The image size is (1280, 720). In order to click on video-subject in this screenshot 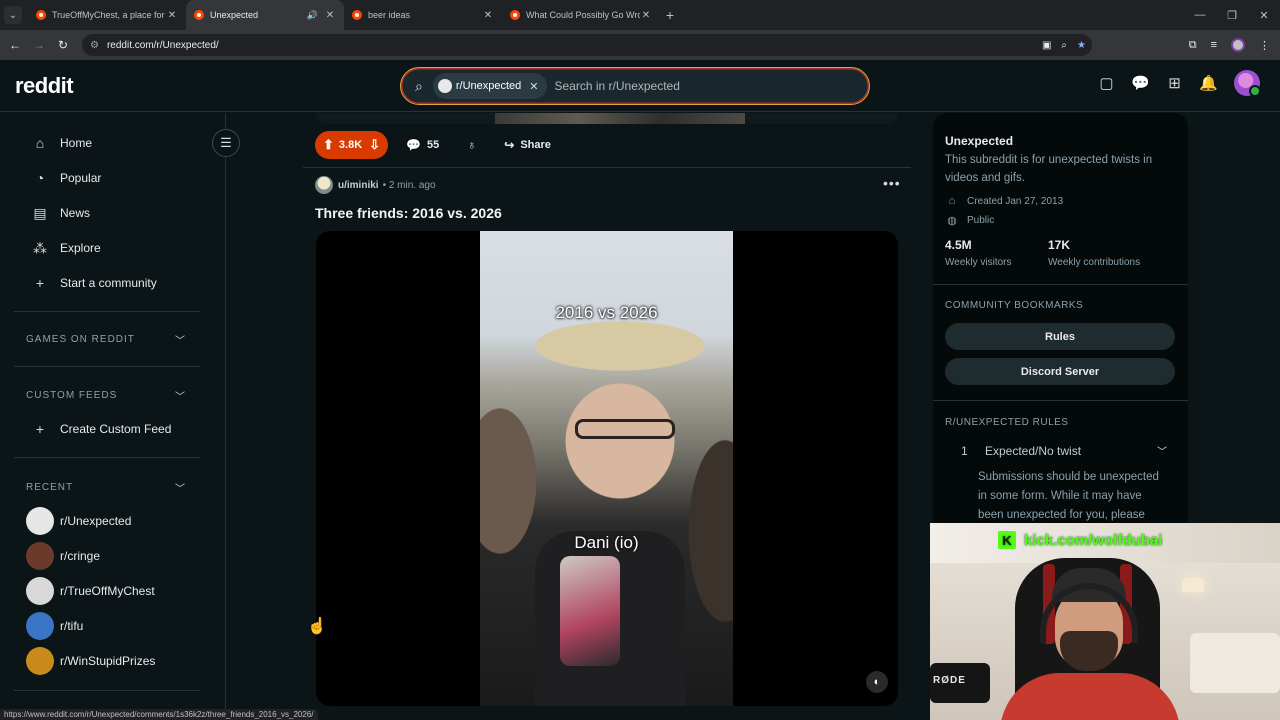, I will do `click(610, 618)`.